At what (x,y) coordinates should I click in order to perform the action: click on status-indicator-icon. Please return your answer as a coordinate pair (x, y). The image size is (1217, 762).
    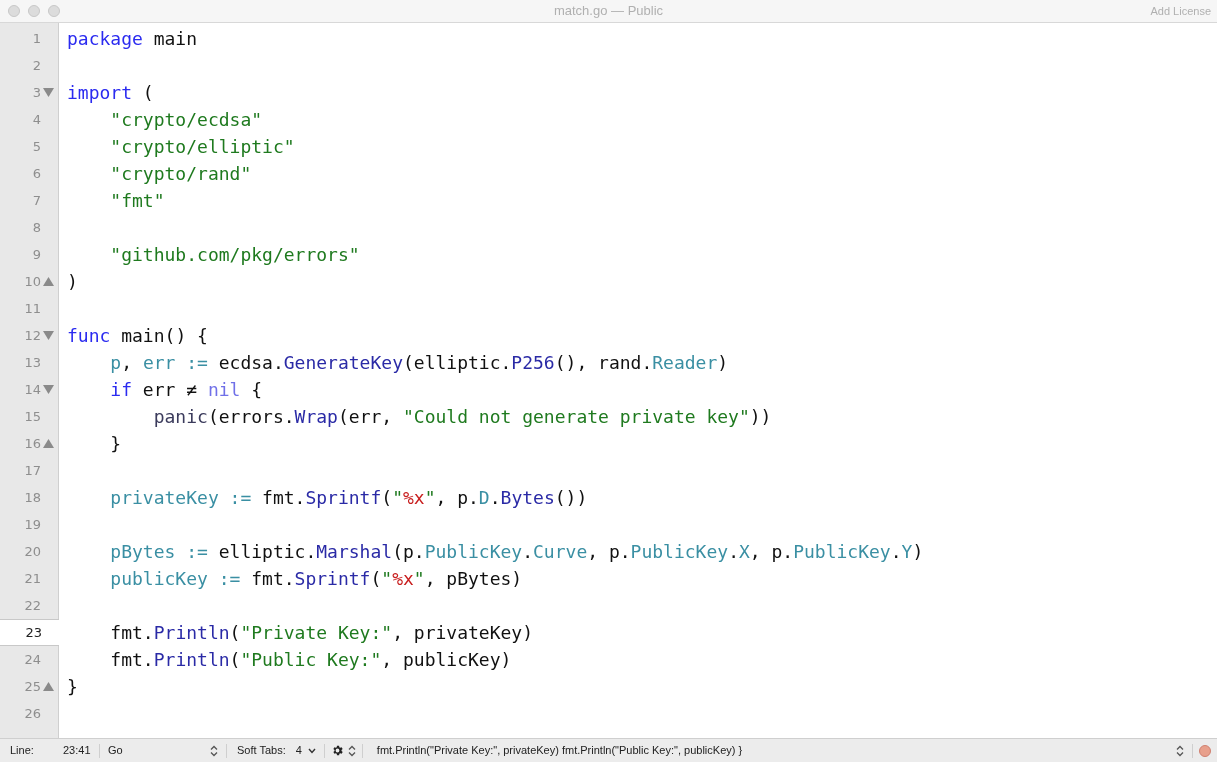
    Looking at the image, I should click on (1205, 750).